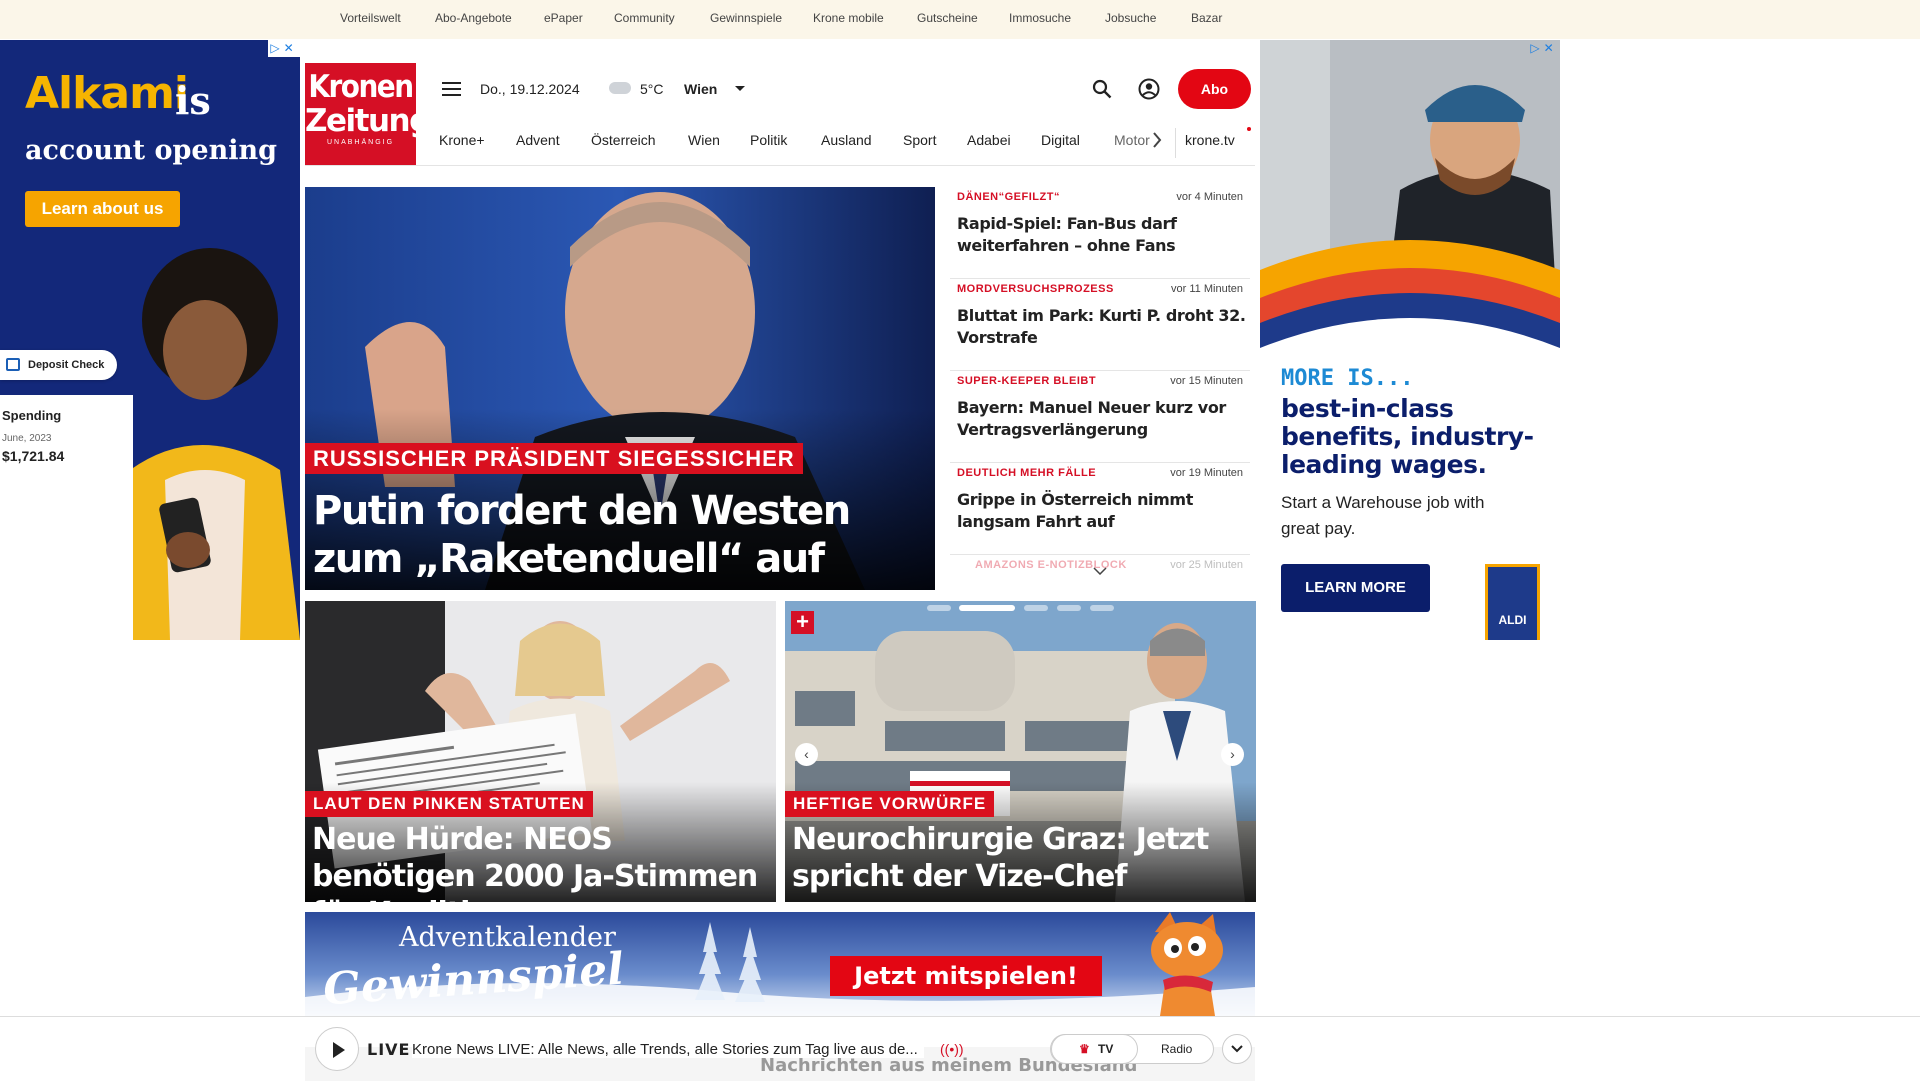  What do you see at coordinates (1132, 140) in the screenshot?
I see `nav-item-motor: Motor` at bounding box center [1132, 140].